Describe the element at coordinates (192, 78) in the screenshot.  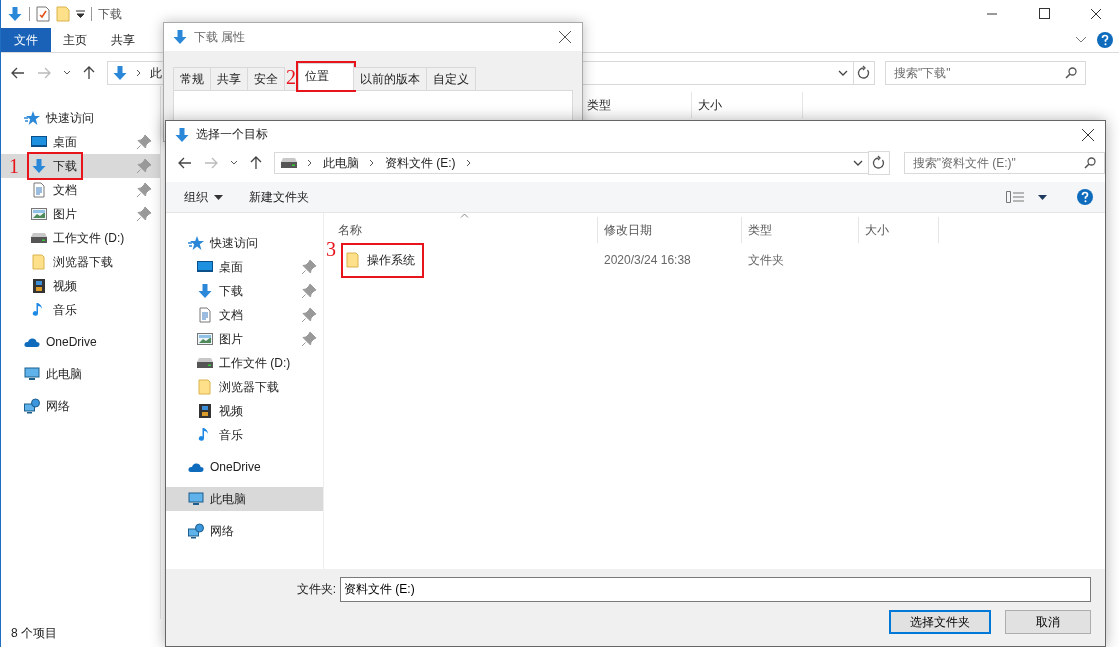
I see `tab: 常规` at that location.